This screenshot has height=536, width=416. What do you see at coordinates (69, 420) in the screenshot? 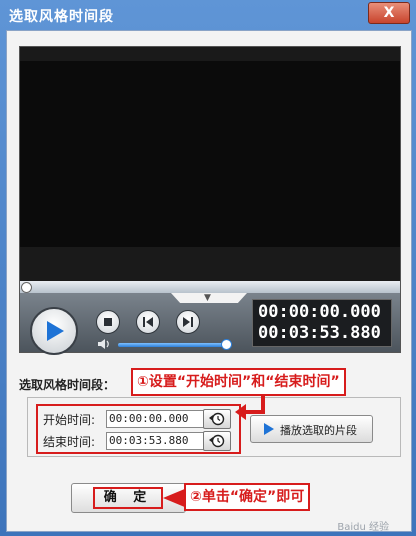
I see `start-time-label: 开始时间:` at bounding box center [69, 420].